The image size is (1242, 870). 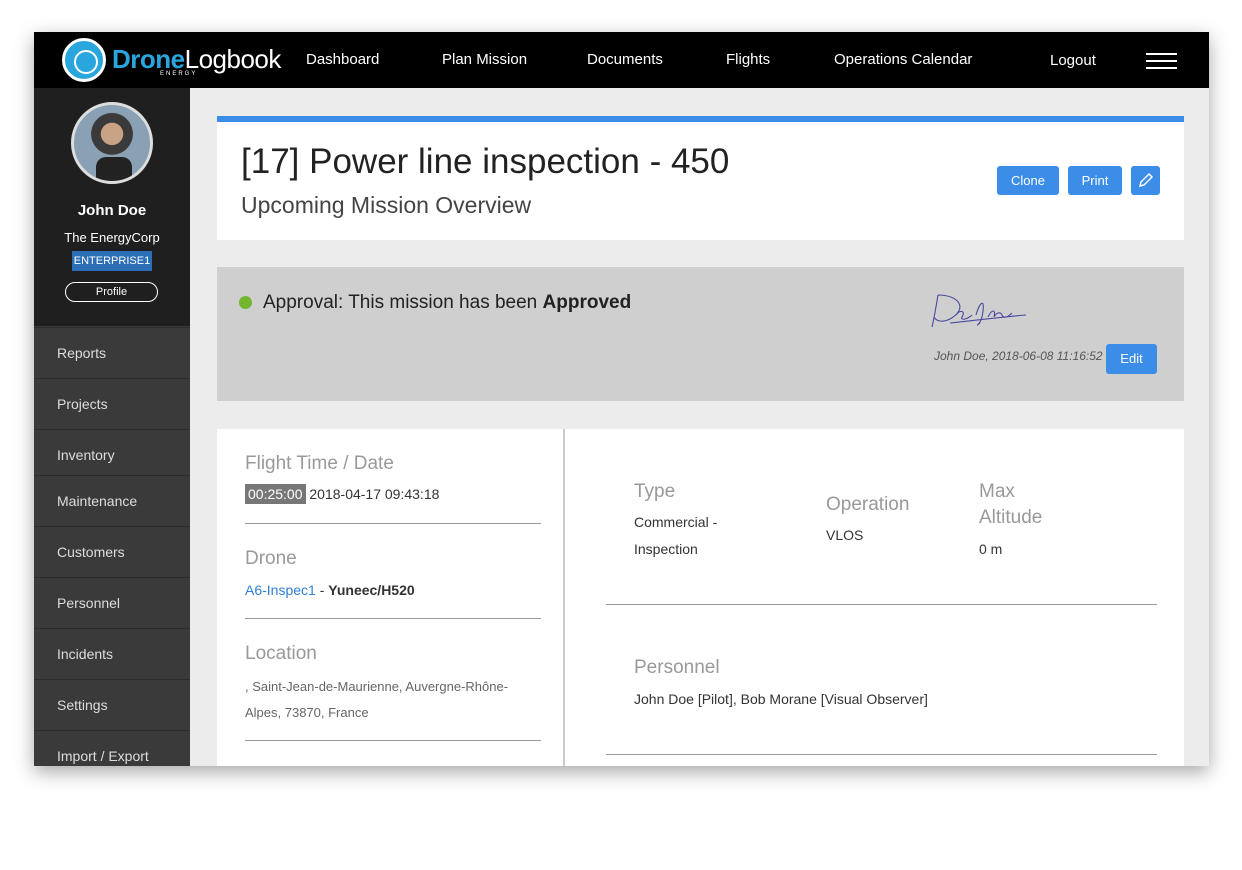 What do you see at coordinates (676, 522) in the screenshot?
I see `type-line-1: Commercial -` at bounding box center [676, 522].